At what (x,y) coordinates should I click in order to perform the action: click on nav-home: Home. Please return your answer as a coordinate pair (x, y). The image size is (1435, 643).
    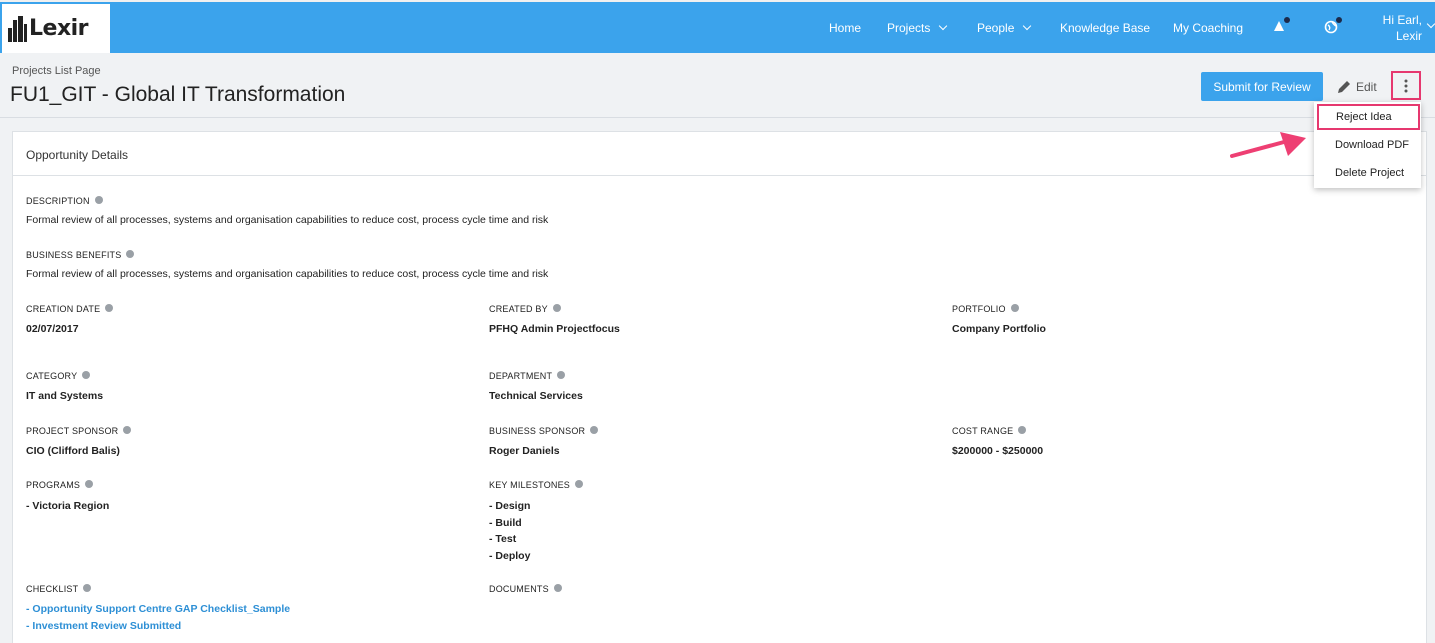
    Looking at the image, I should click on (845, 27).